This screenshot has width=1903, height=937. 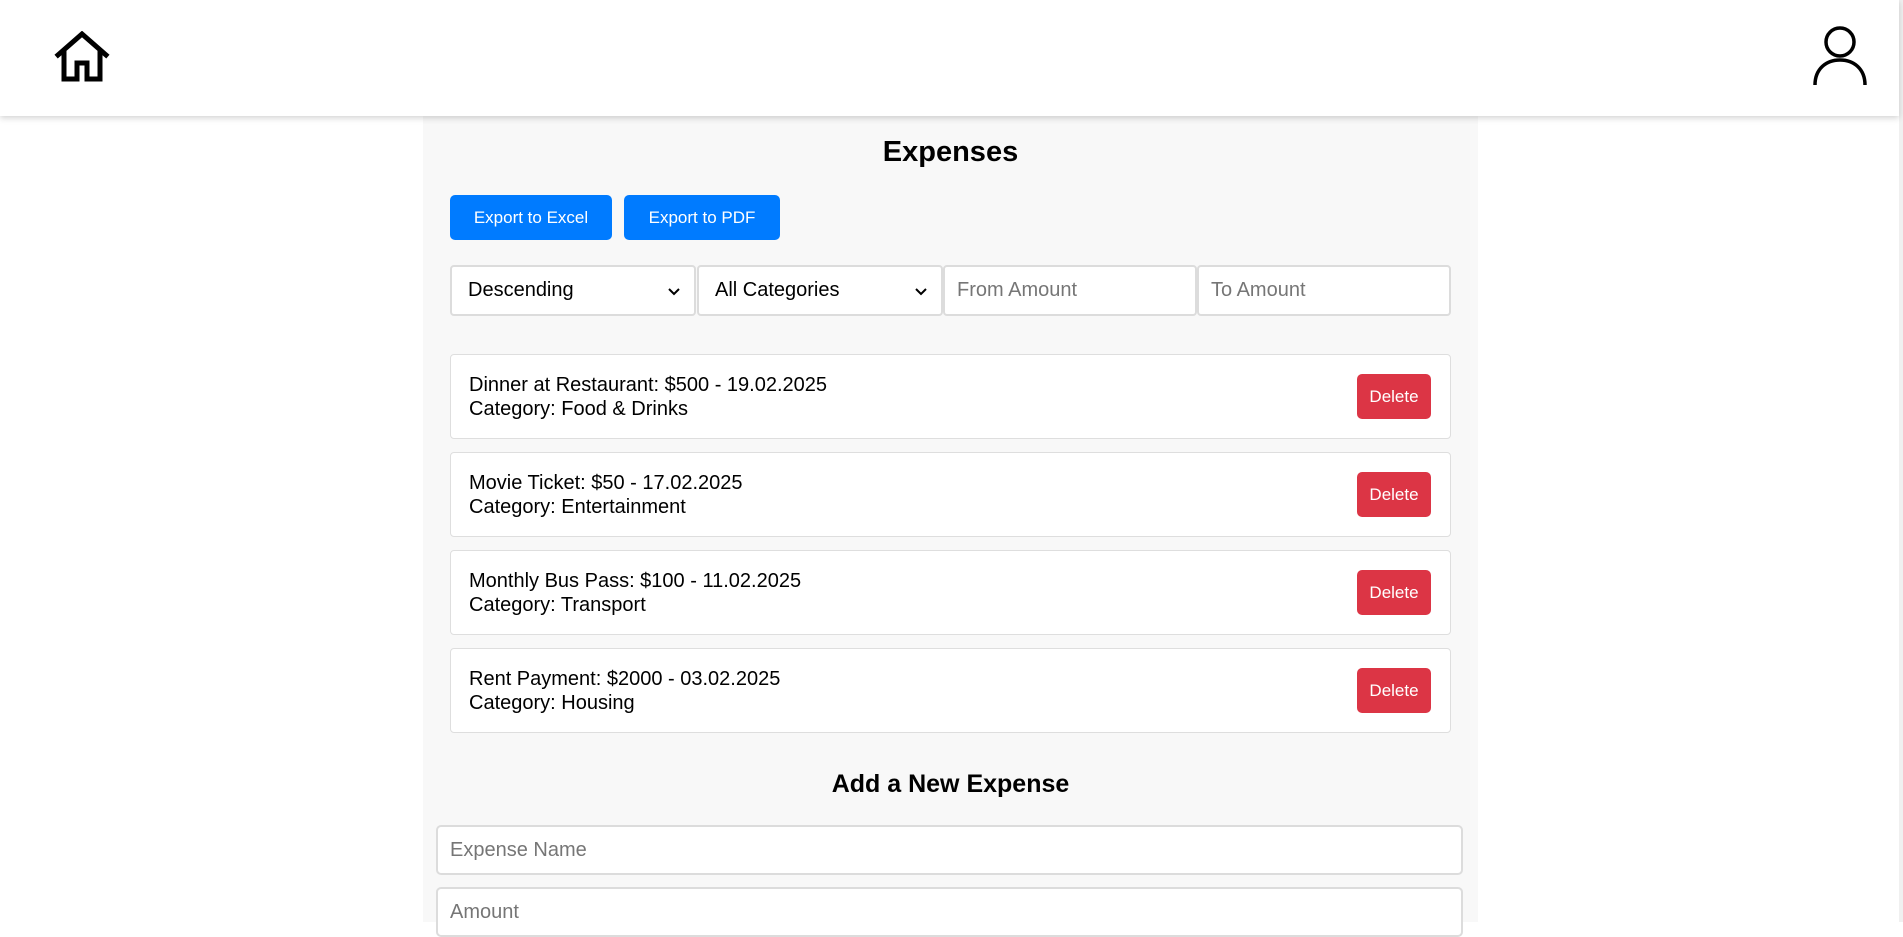 I want to click on export-excel-button: Export to Excel, so click(x=531, y=217).